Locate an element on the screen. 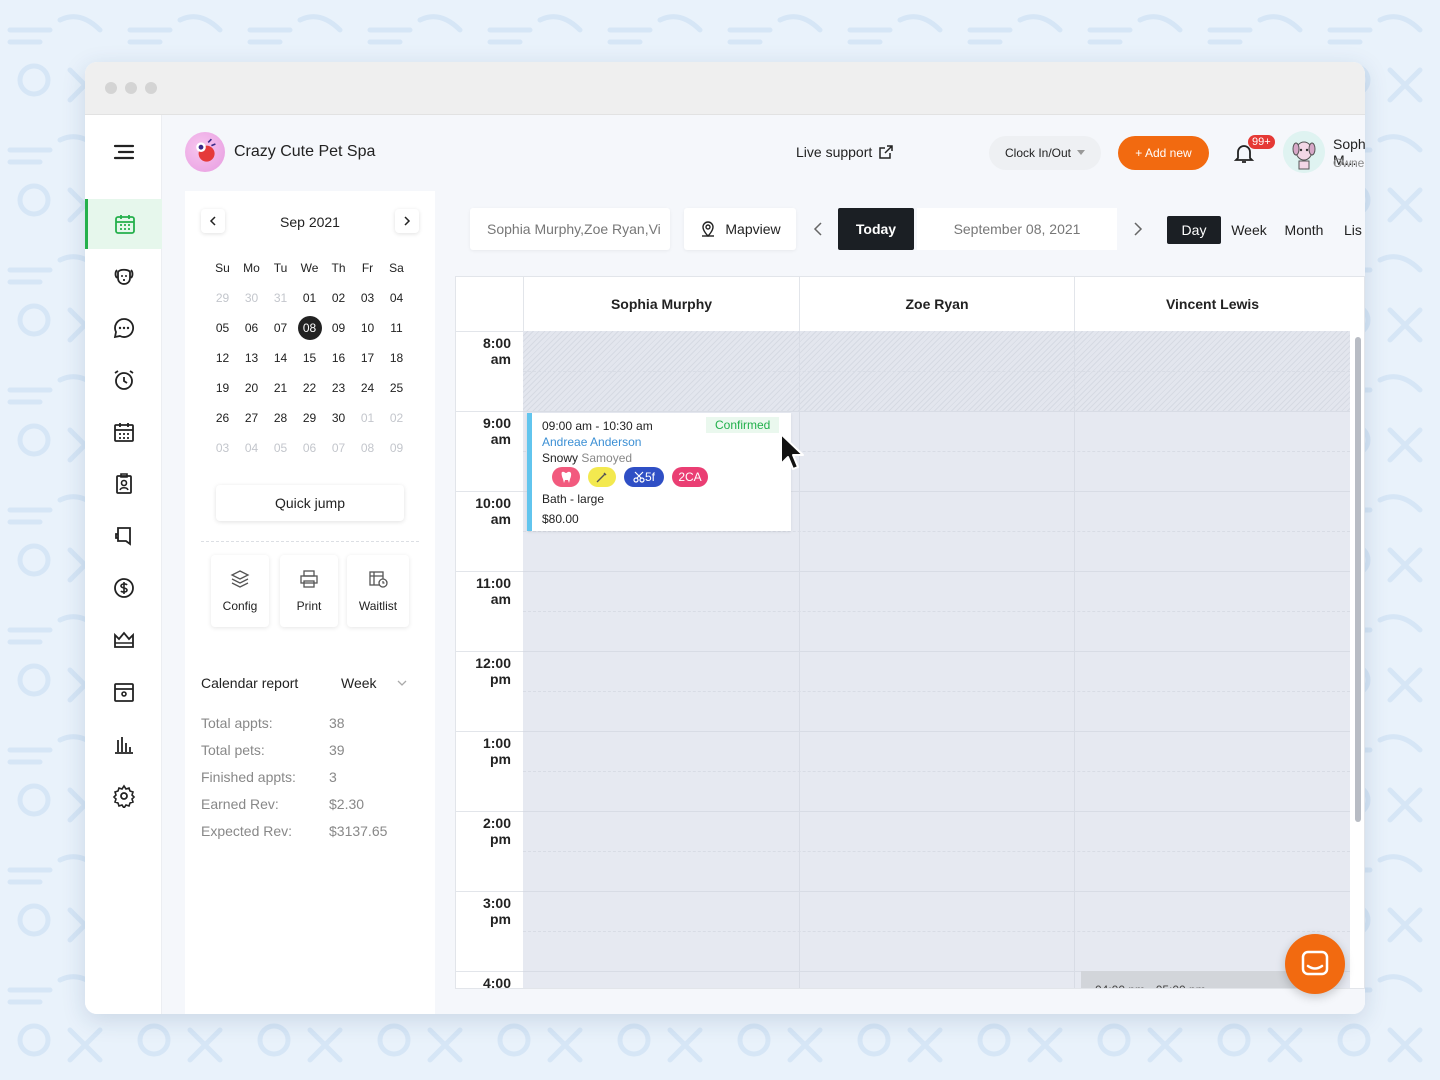 This screenshot has width=1440, height=1080. chat-support-button is located at coordinates (1315, 964).